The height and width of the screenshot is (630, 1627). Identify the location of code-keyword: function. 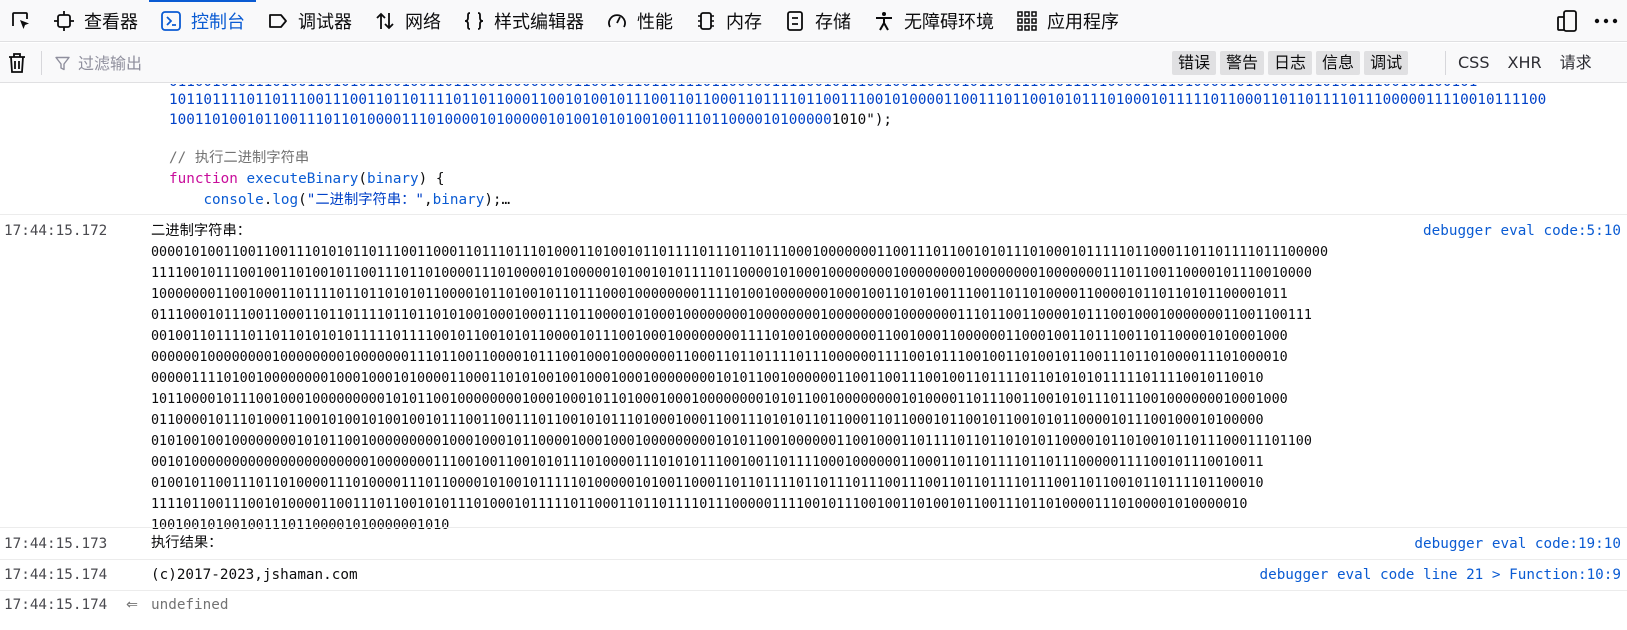
(203, 179).